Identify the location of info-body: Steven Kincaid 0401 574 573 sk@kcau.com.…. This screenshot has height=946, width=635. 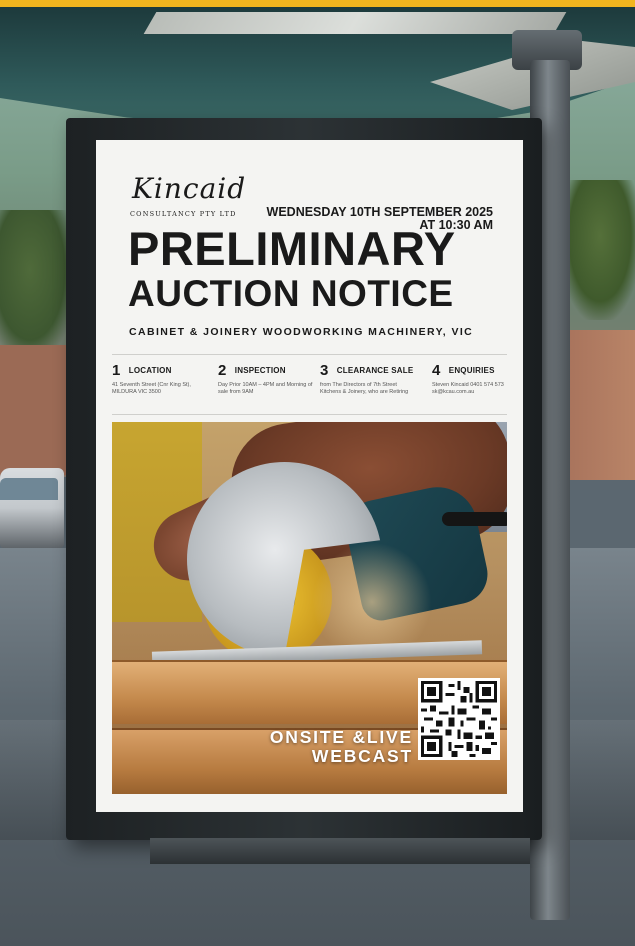
(468, 388).